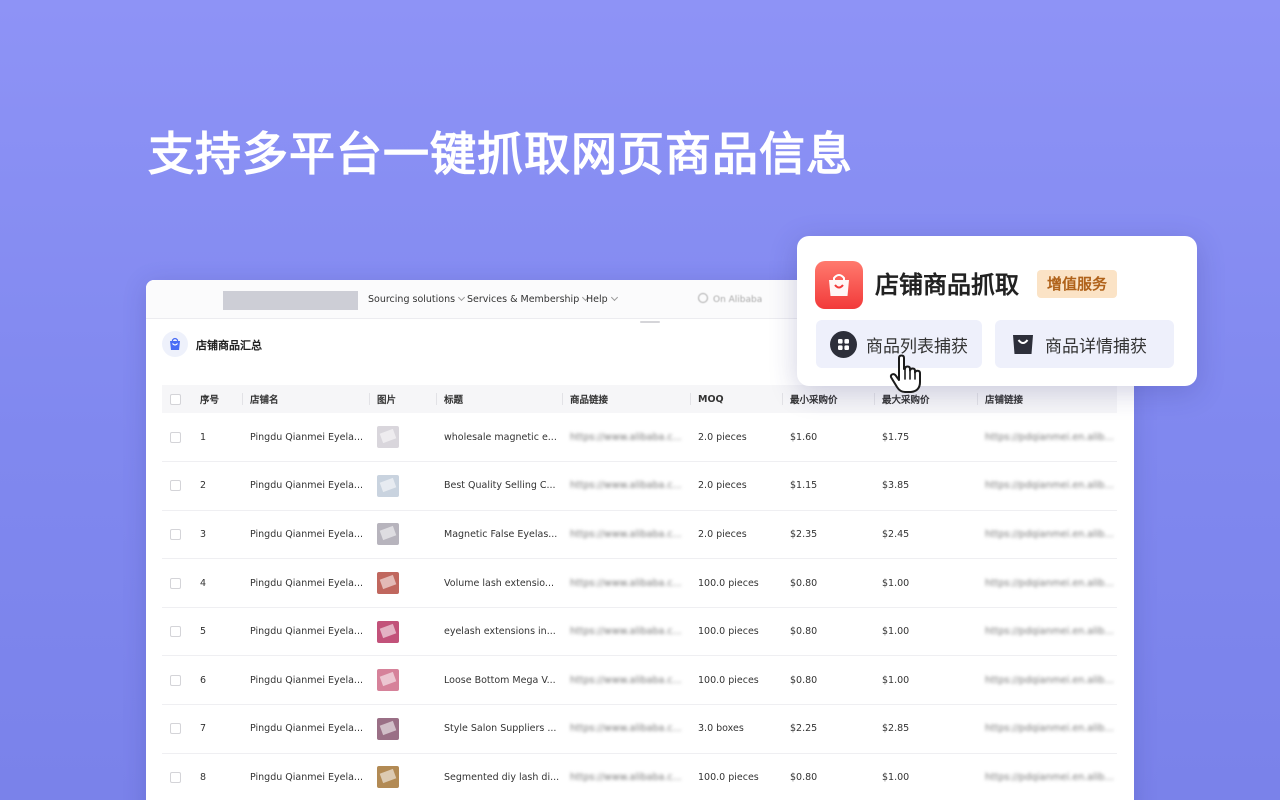 The width and height of the screenshot is (1280, 800). What do you see at coordinates (175, 344) in the screenshot?
I see `shopping-bag-icon` at bounding box center [175, 344].